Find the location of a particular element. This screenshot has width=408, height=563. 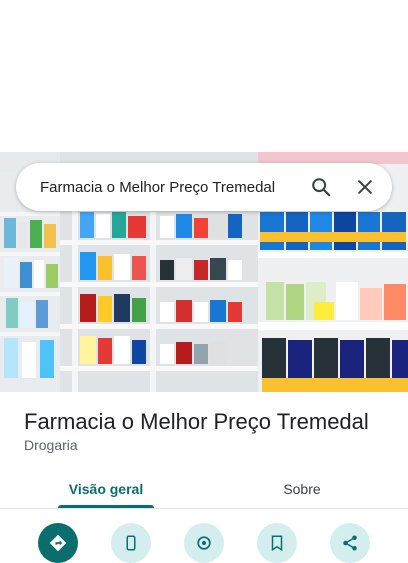

tab-active-indicator is located at coordinates (106, 506).